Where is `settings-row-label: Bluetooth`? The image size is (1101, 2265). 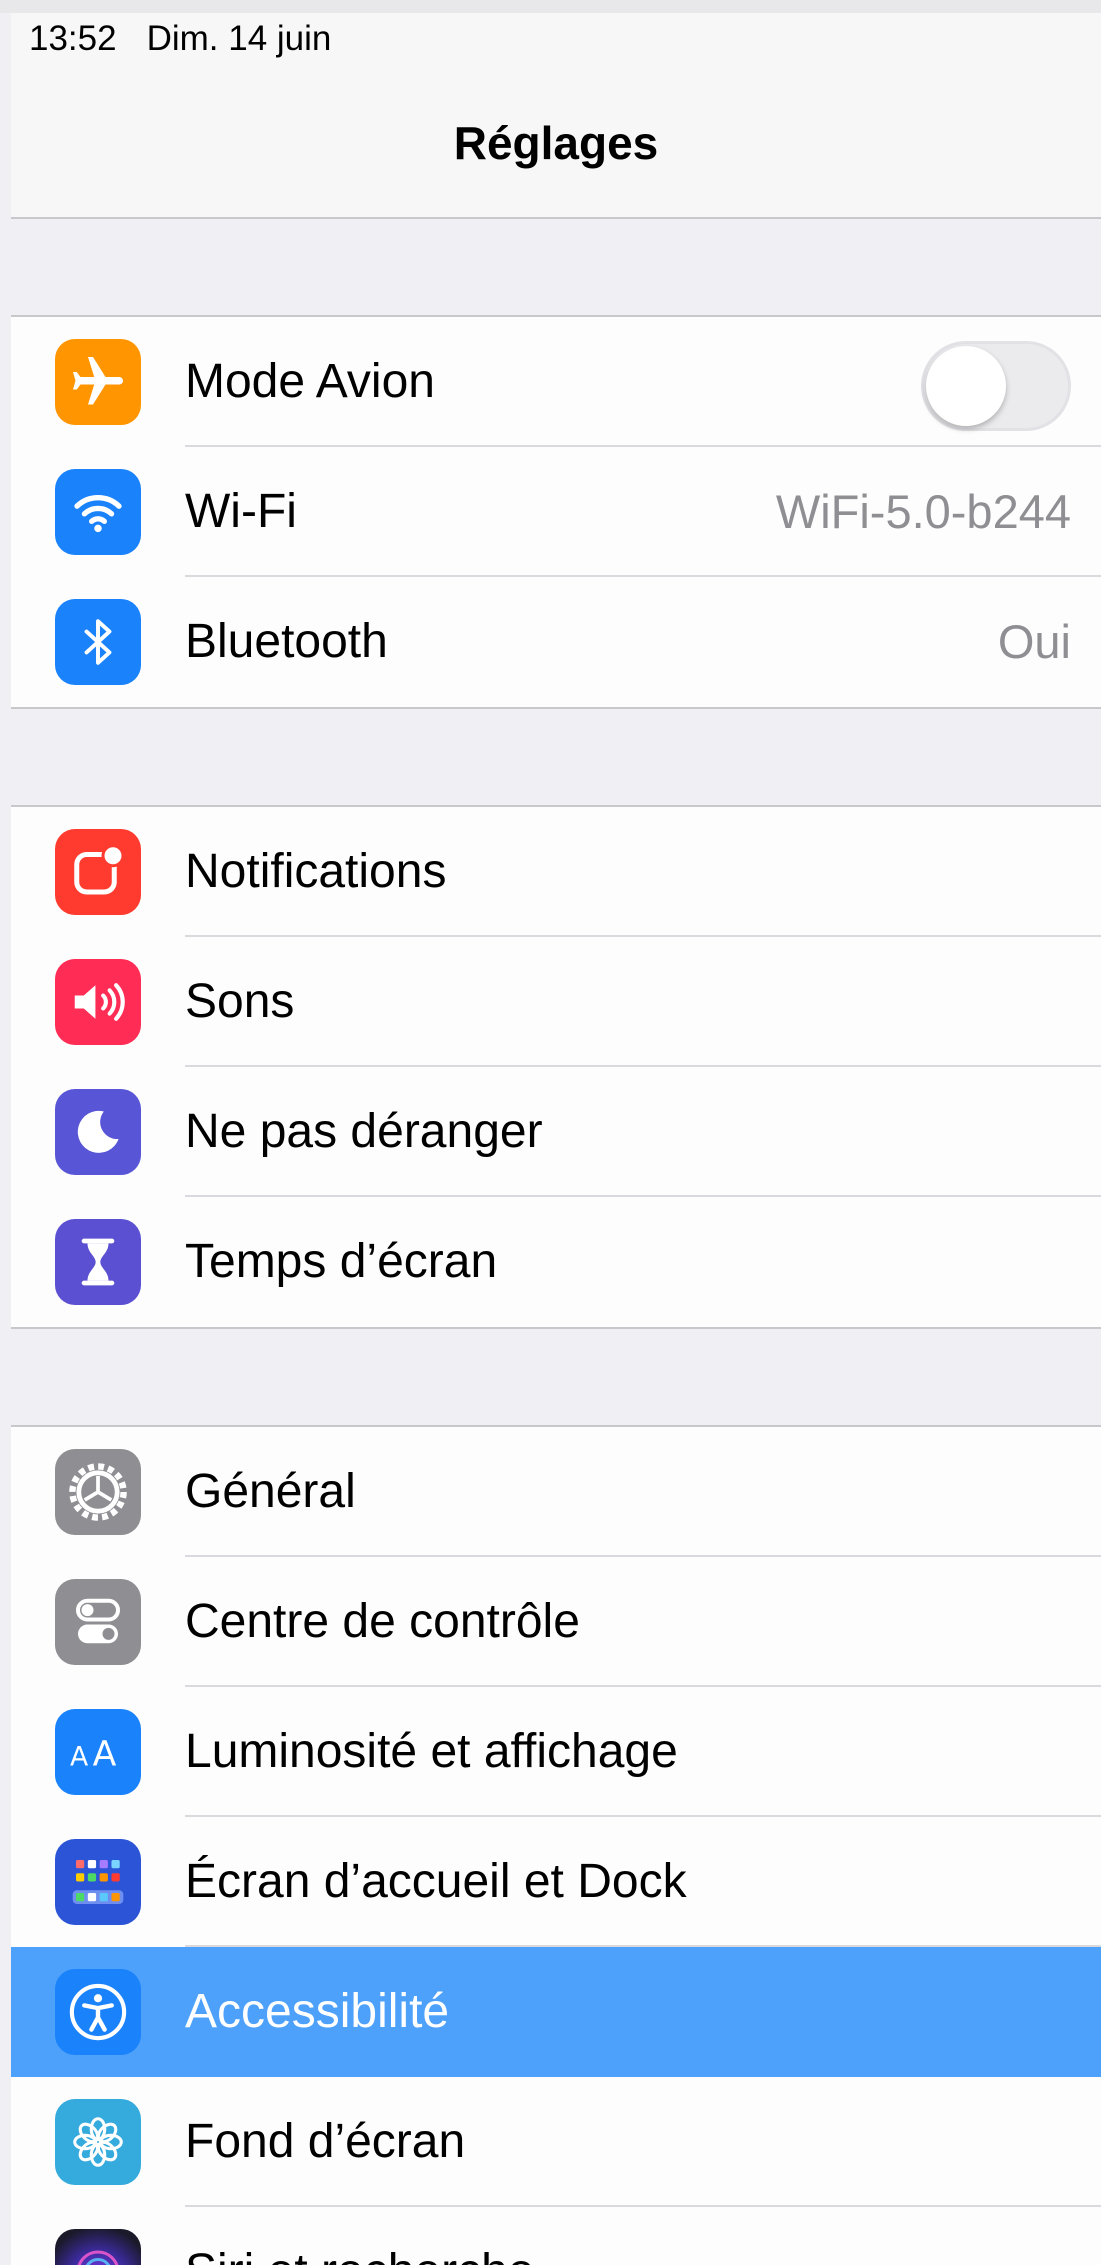 settings-row-label: Bluetooth is located at coordinates (286, 641).